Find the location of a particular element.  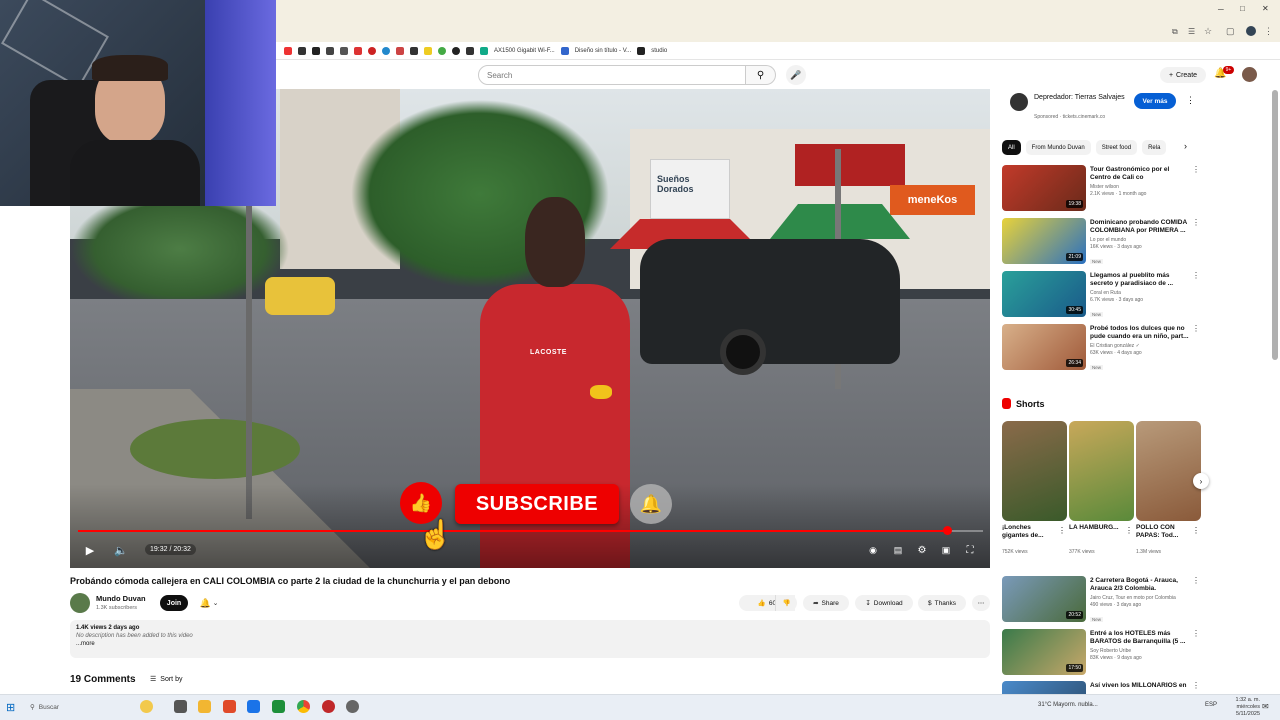

dislike-button: 👎 is located at coordinates (786, 603).